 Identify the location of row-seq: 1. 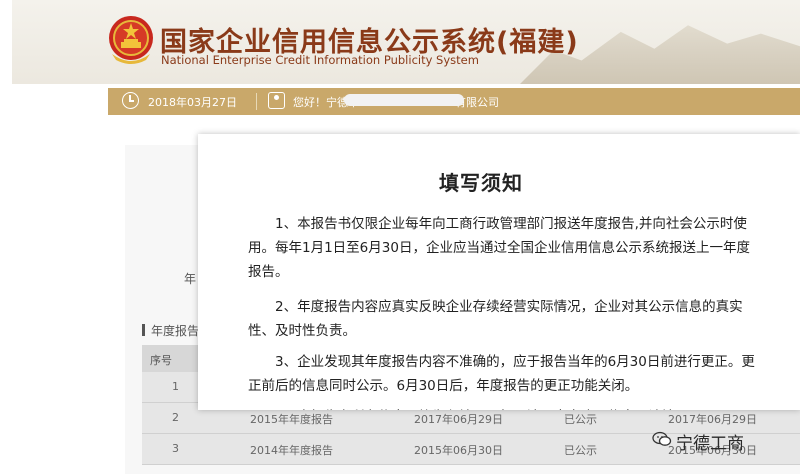
(175, 386).